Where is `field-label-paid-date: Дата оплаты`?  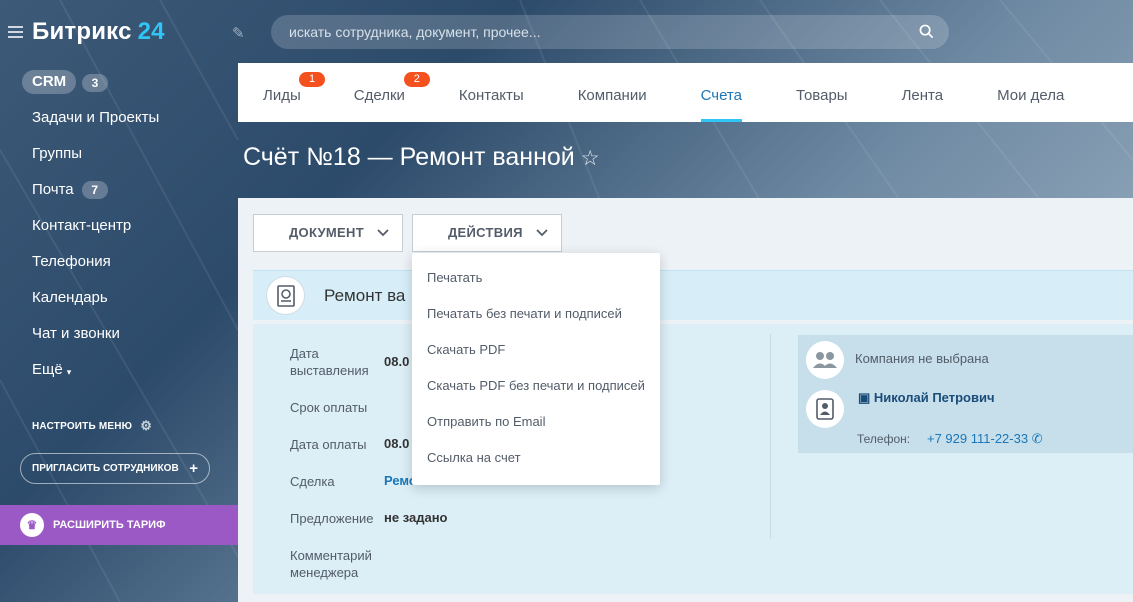
field-label-paid-date: Дата оплаты is located at coordinates (328, 444).